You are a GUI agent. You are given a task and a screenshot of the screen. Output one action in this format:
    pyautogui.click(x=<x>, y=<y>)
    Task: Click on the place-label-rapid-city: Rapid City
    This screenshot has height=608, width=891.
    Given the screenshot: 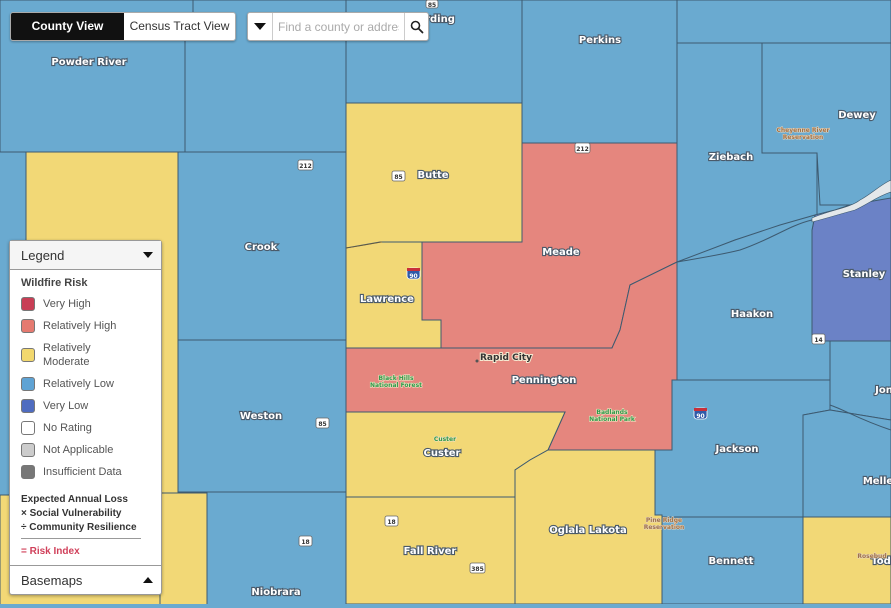 What is the action you would take?
    pyautogui.click(x=506, y=358)
    